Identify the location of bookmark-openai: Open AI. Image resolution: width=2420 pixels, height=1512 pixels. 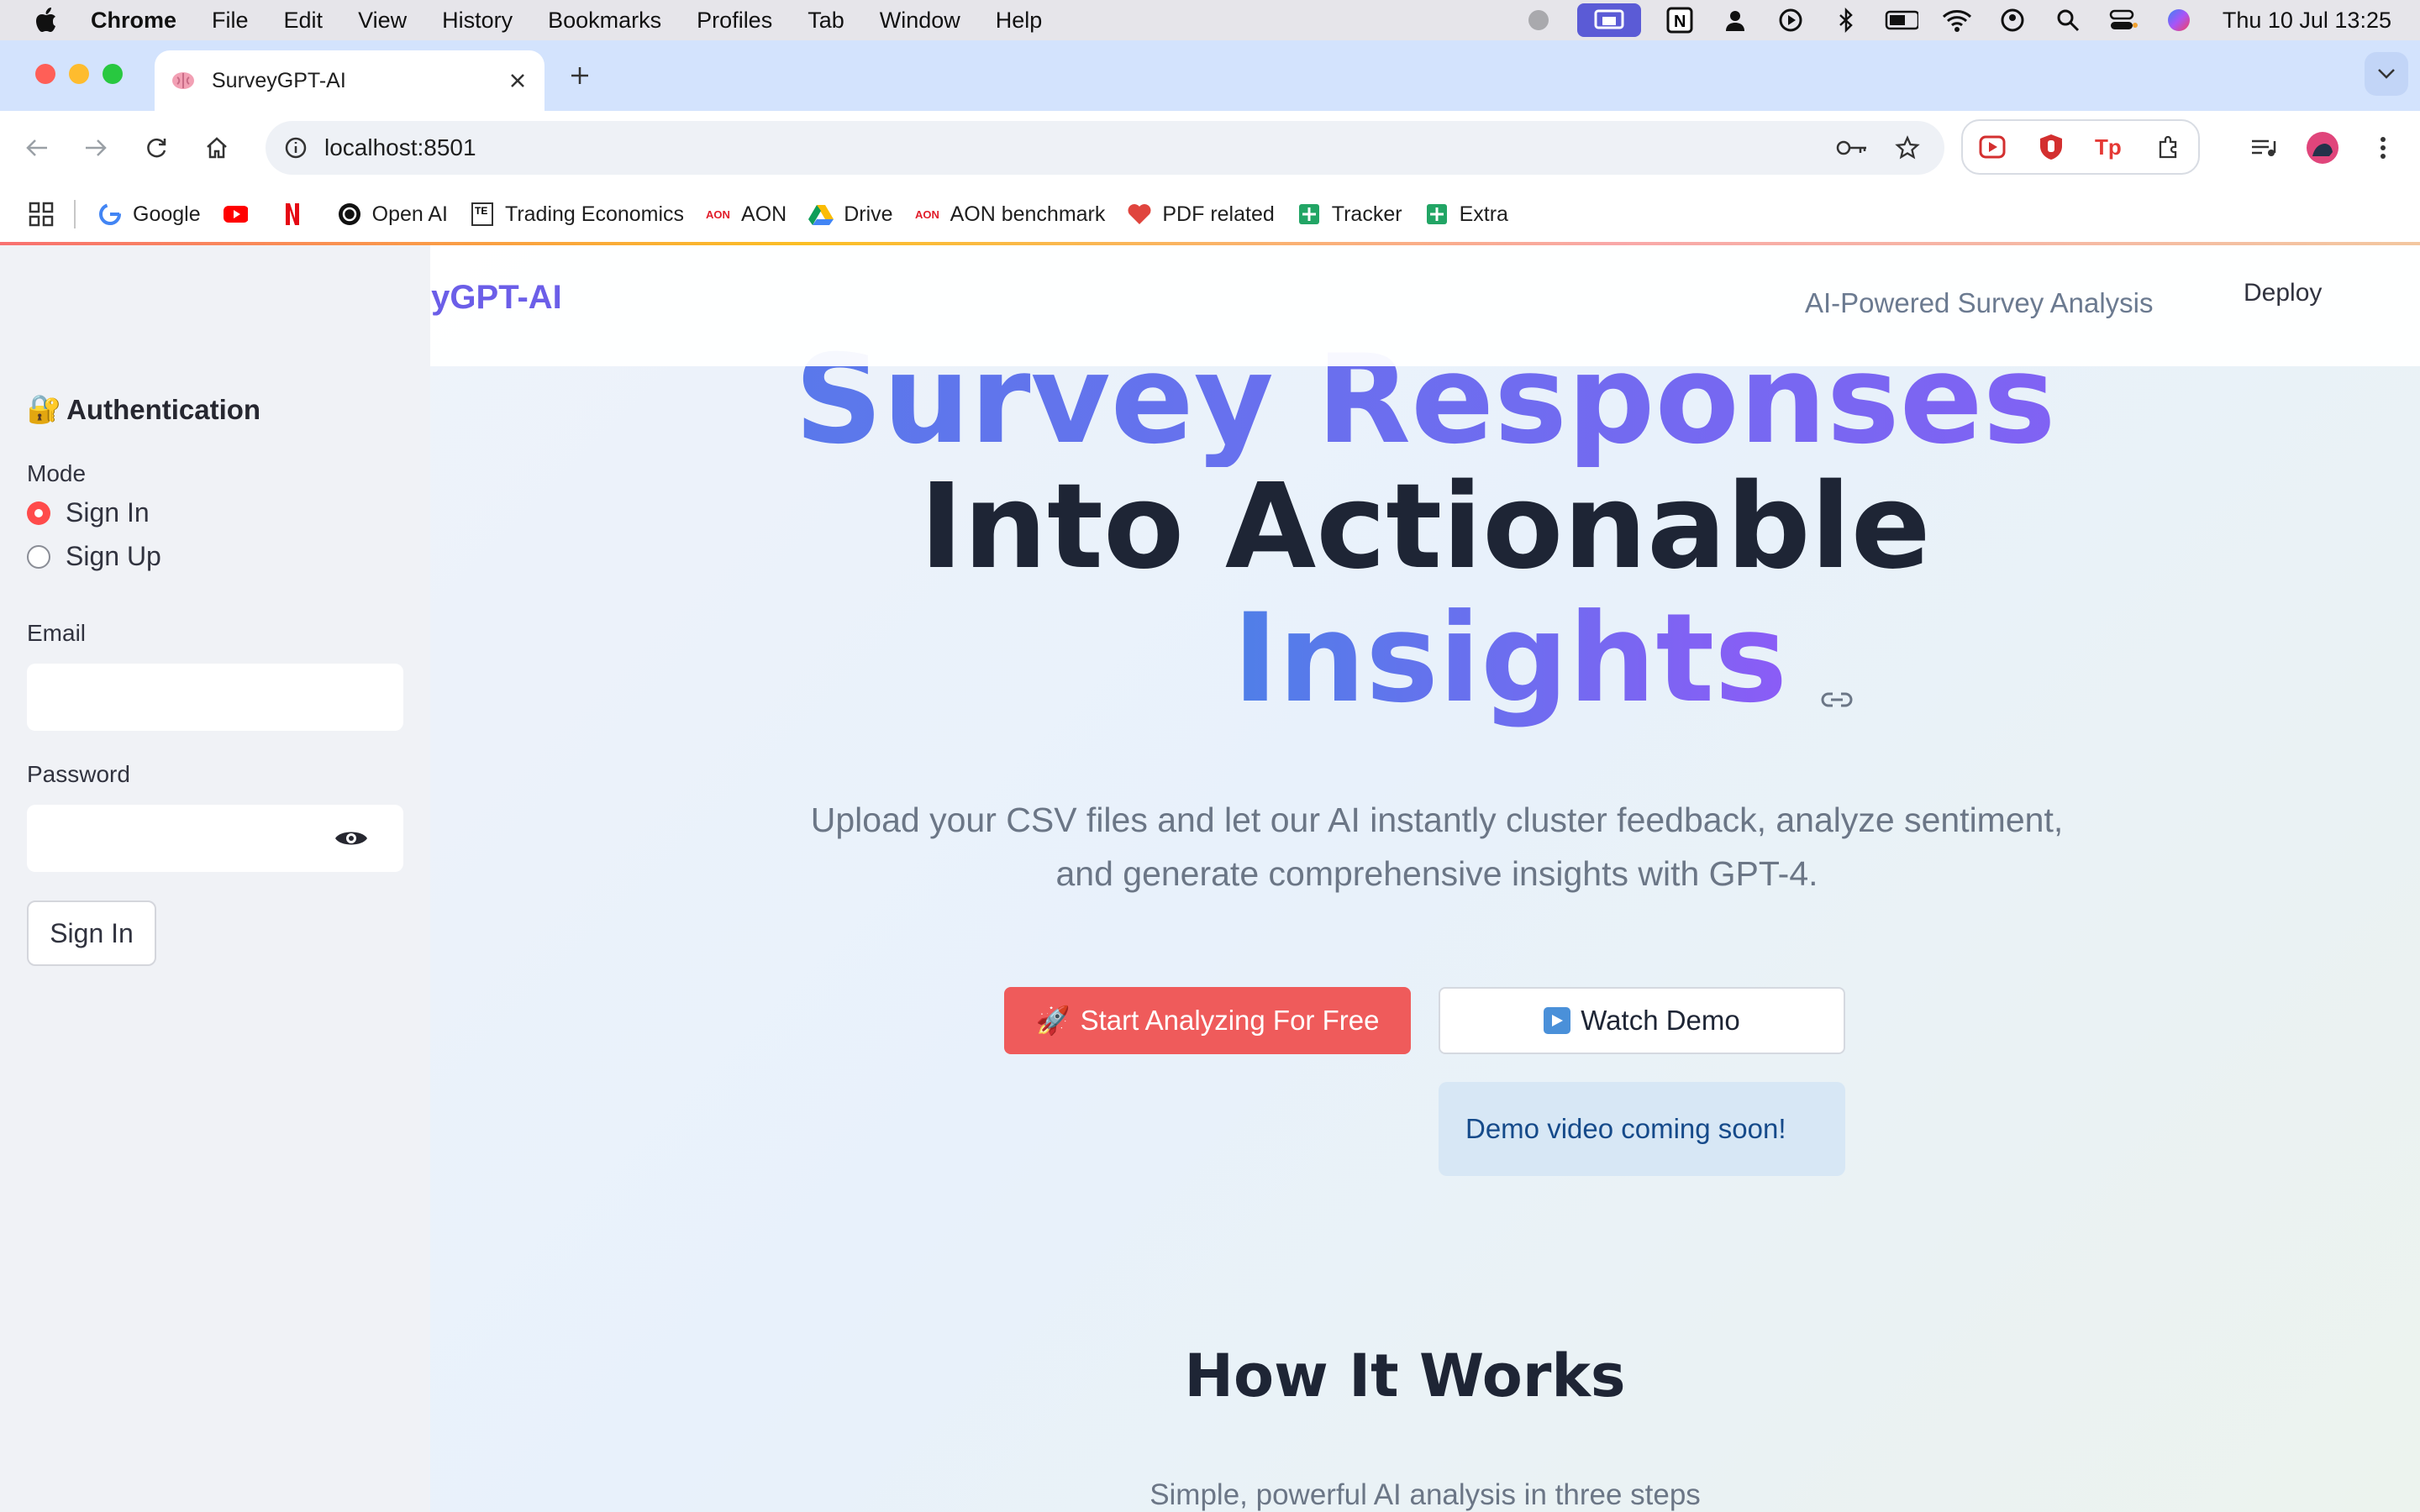
(392, 214).